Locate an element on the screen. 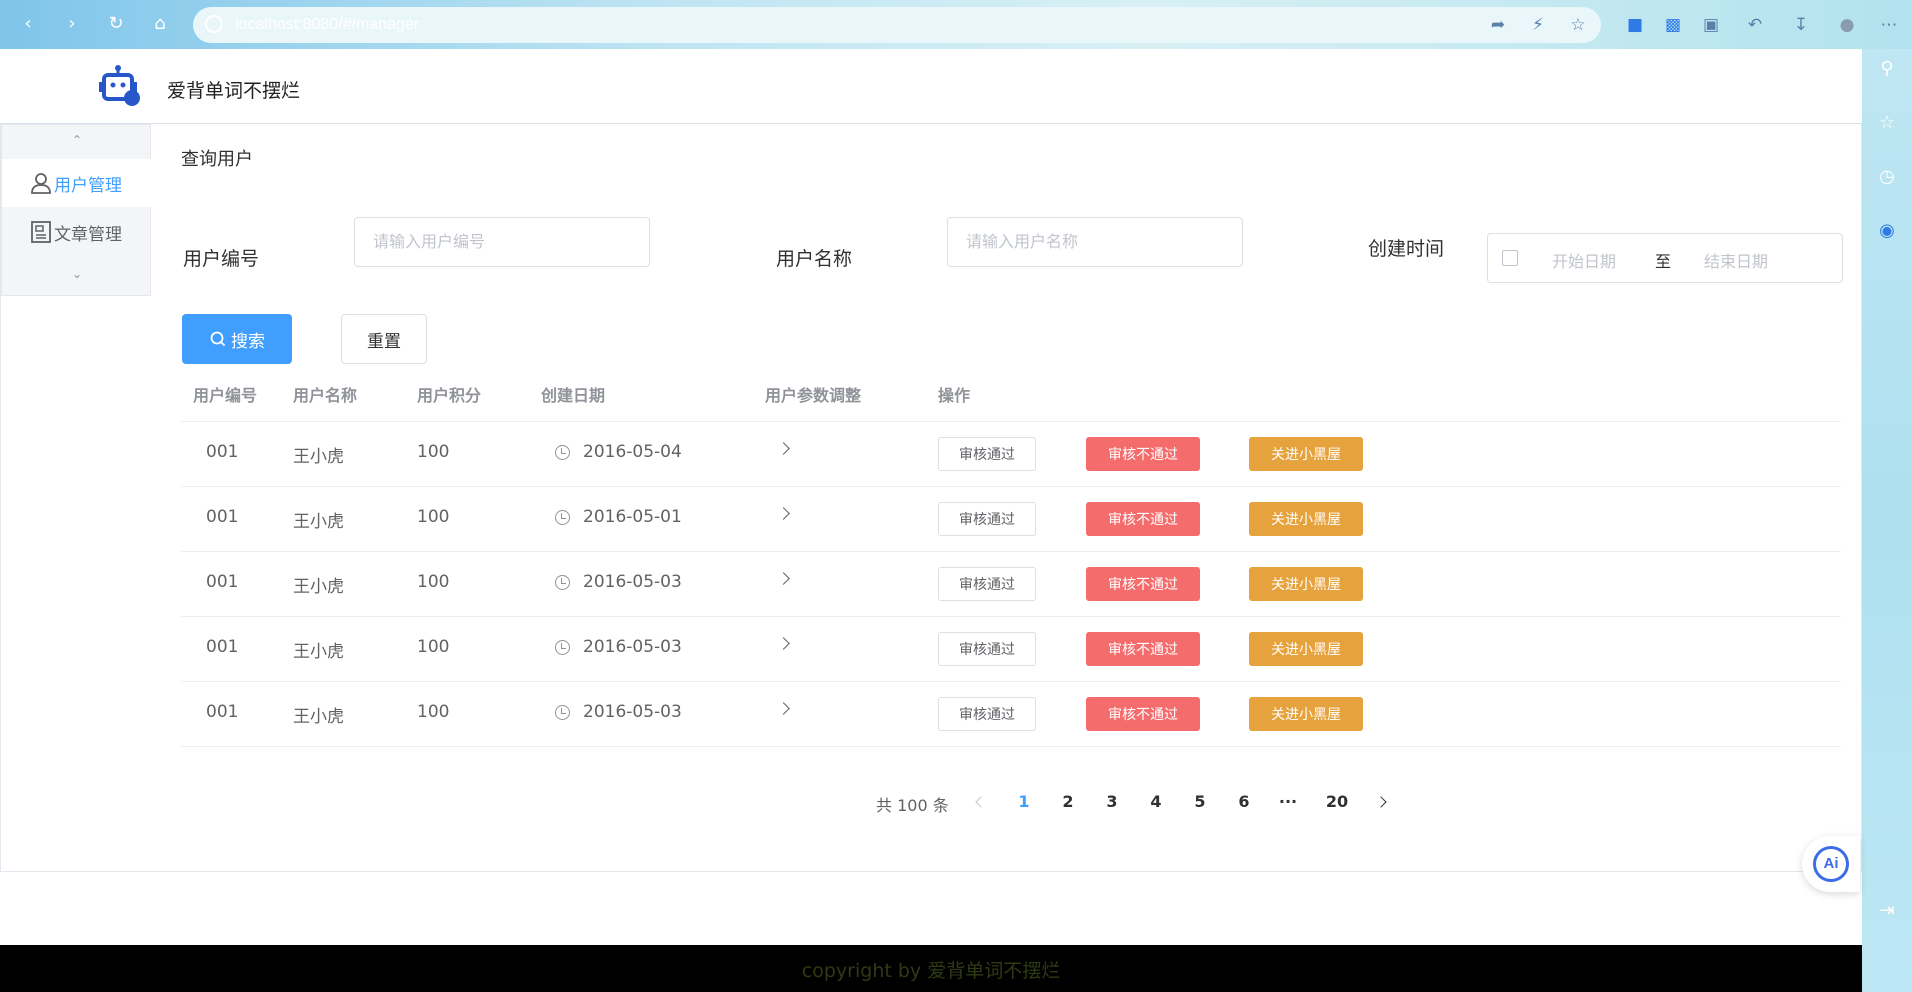 Image resolution: width=1912 pixels, height=992 pixels. site-info-icon is located at coordinates (214, 24).